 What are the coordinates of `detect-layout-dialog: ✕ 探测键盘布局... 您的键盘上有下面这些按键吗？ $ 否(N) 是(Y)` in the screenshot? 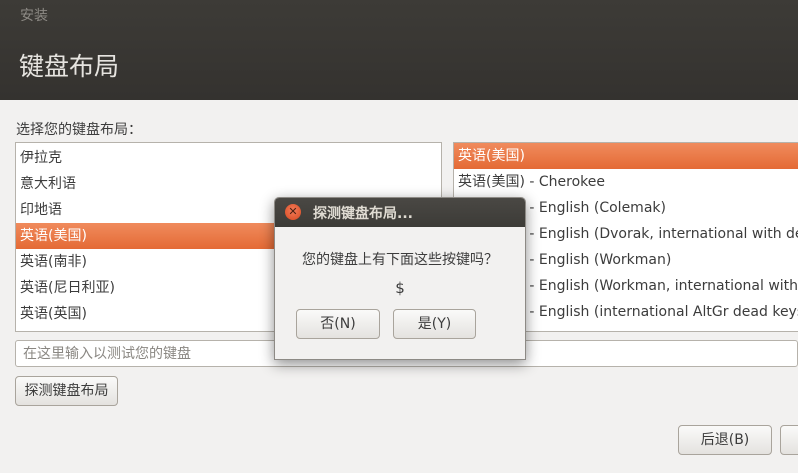 It's located at (400, 278).